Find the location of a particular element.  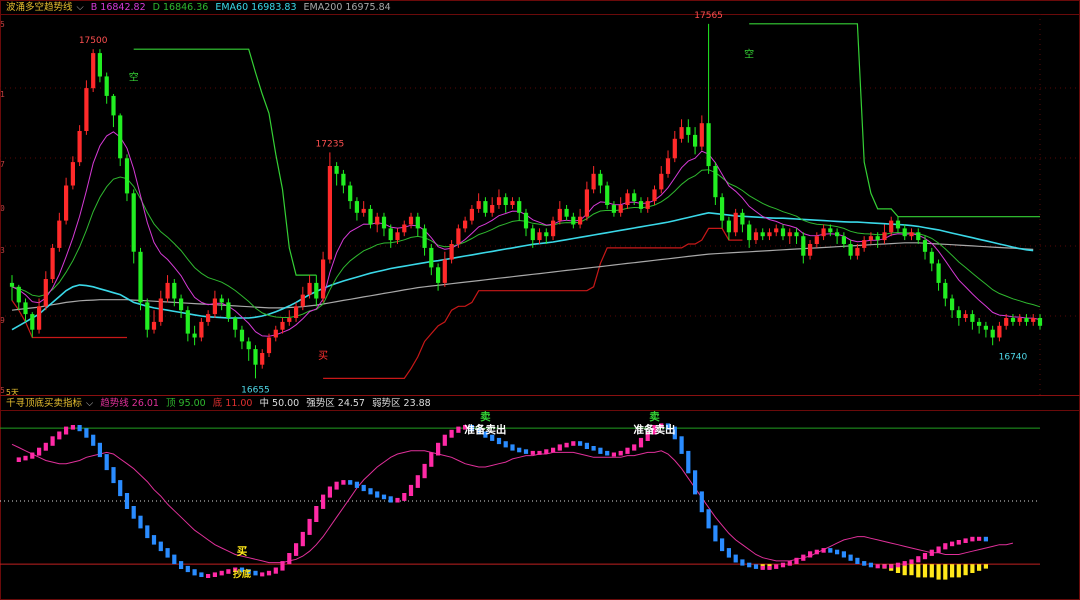

support-line is located at coordinates (533, 303).